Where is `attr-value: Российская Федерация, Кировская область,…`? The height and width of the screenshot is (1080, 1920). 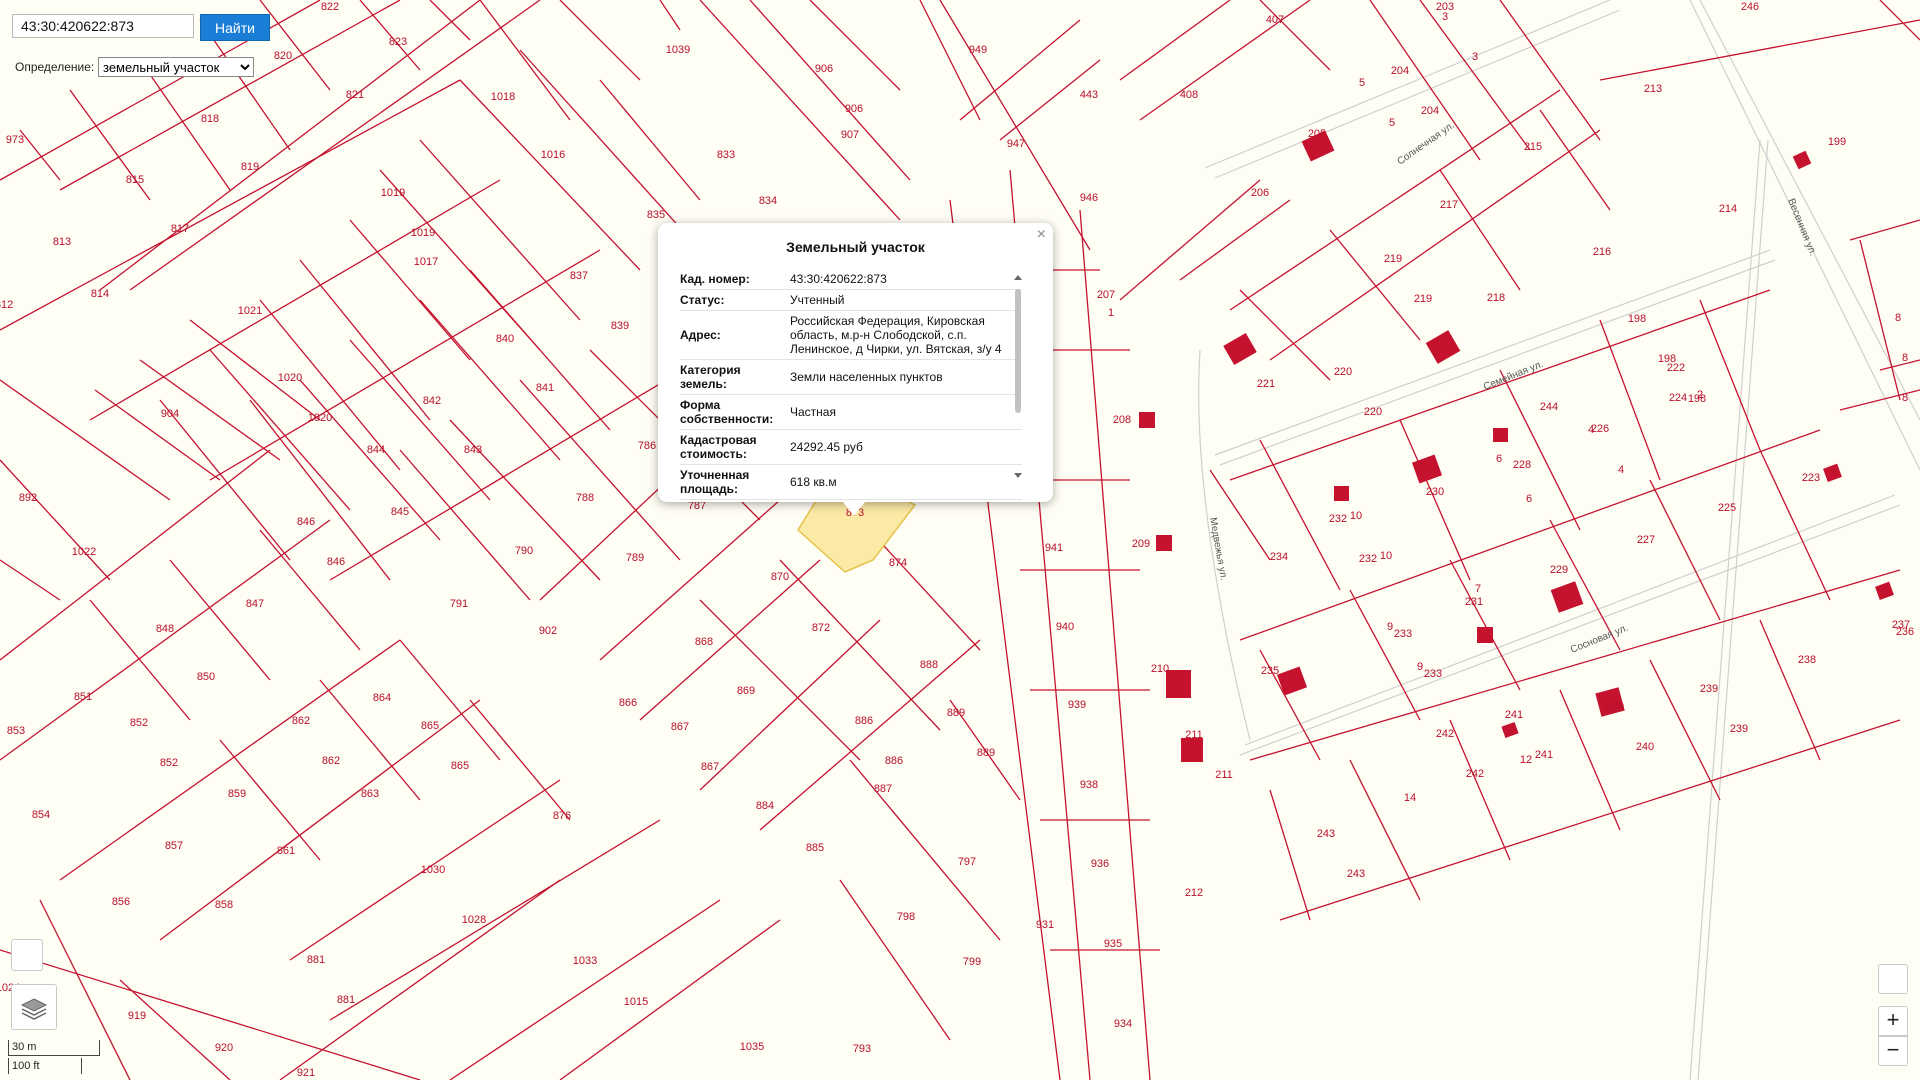
attr-value: Российская Федерация, Кировская область,… is located at coordinates (905, 335).